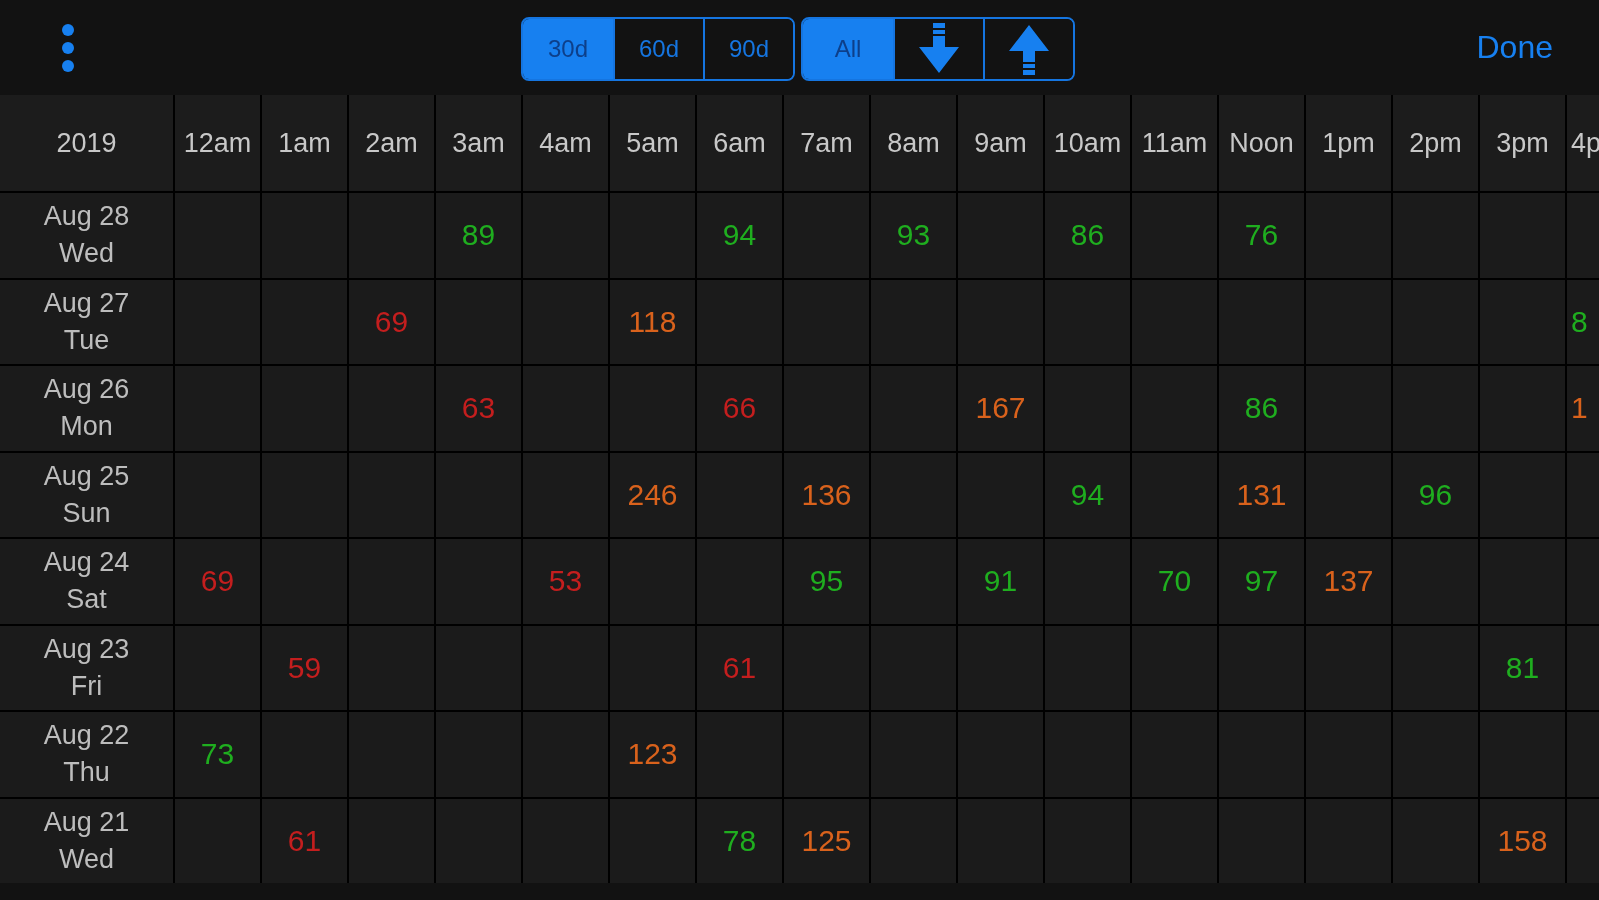  What do you see at coordinates (1348, 581) in the screenshot?
I see `table-cell: 137` at bounding box center [1348, 581].